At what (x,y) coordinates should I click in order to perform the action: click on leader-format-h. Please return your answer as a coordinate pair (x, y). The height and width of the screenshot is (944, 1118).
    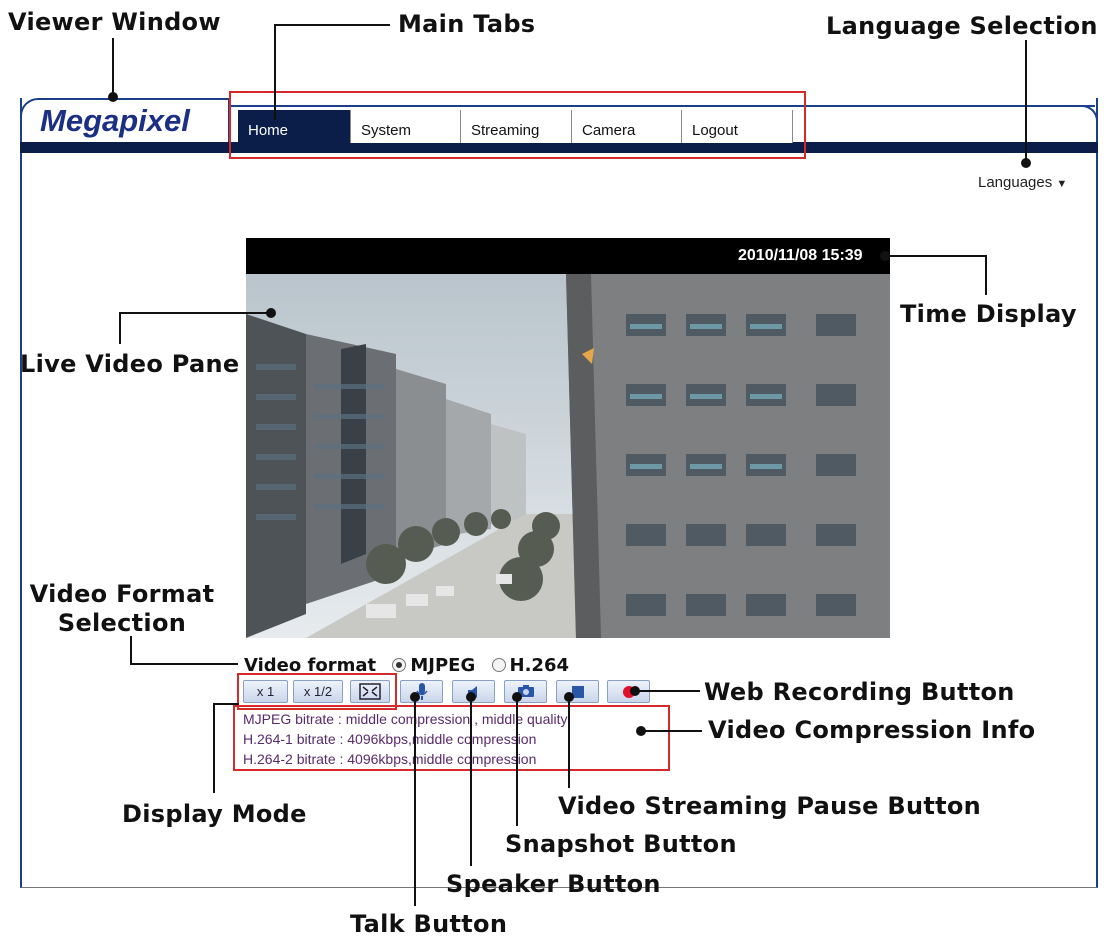
    Looking at the image, I should click on (184, 664).